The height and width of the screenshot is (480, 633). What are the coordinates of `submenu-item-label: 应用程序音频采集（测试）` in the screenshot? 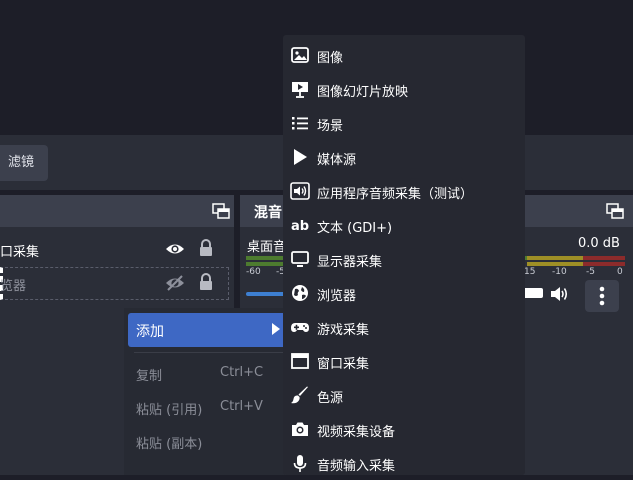 It's located at (395, 194).